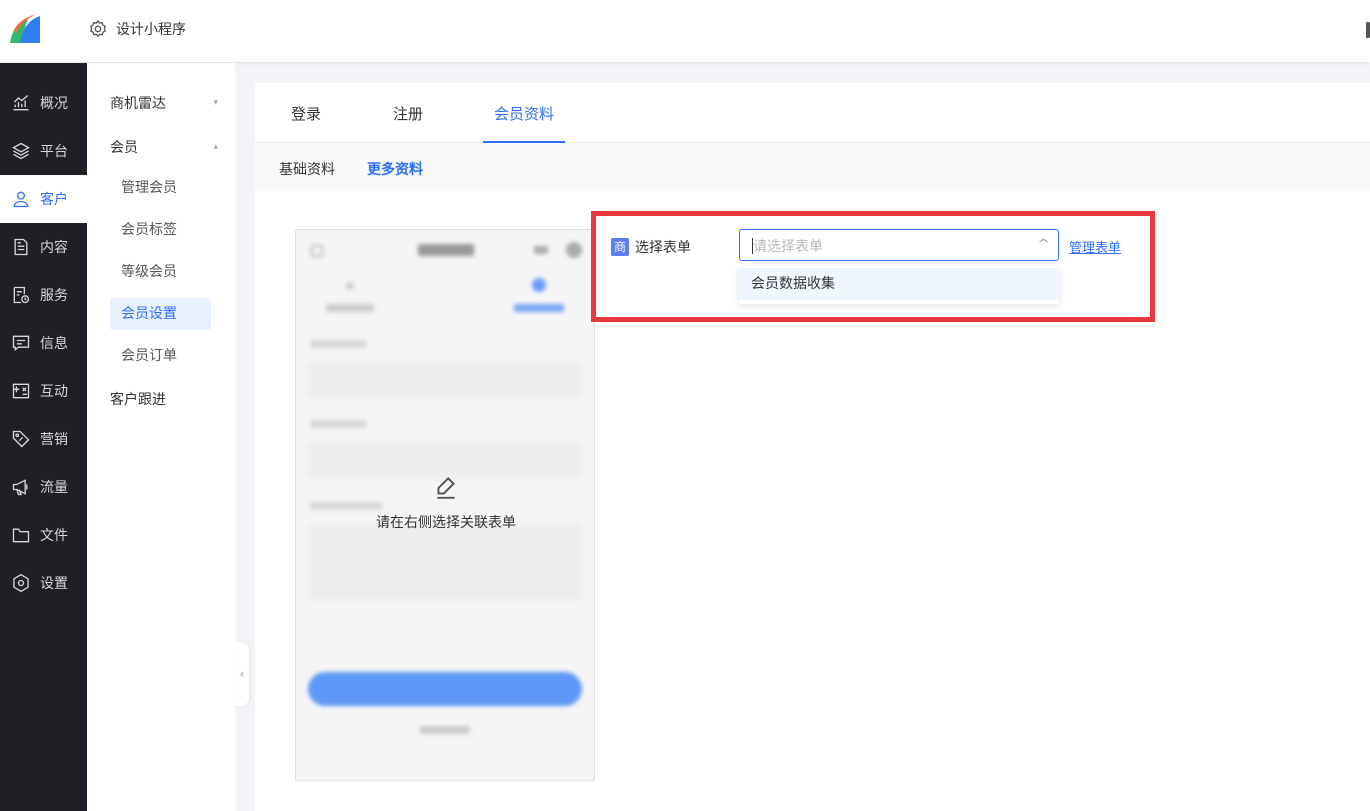  I want to click on sidebar-item-label: 营销, so click(54, 440).